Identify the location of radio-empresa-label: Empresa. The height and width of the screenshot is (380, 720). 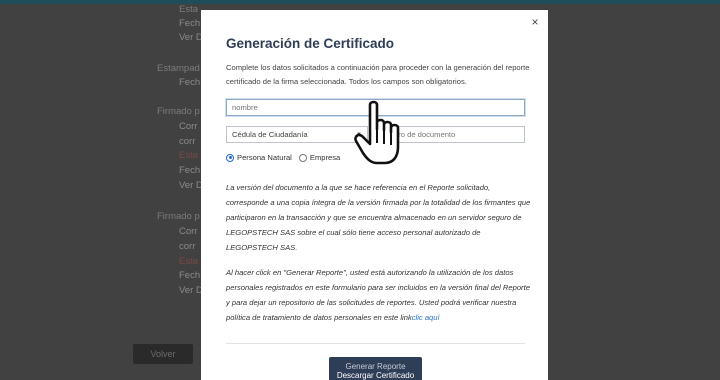
(325, 157).